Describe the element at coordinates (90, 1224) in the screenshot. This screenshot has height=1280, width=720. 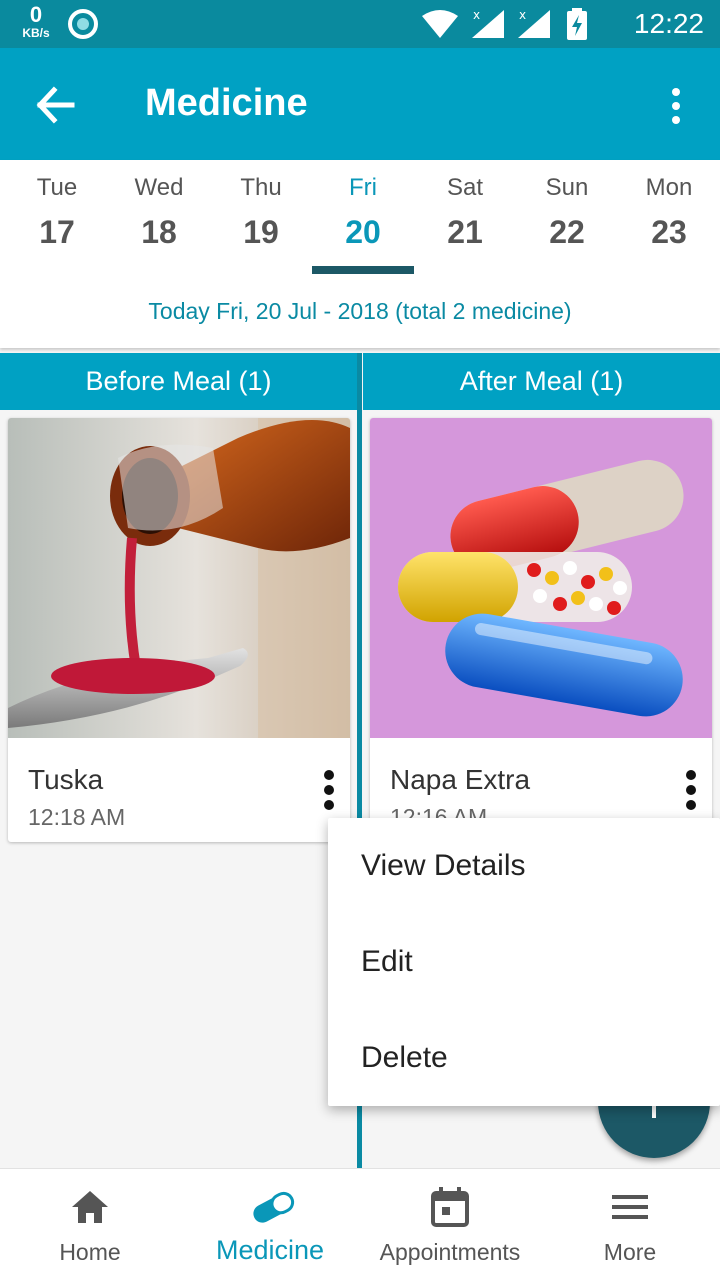
I see `nav-home: Home` at that location.